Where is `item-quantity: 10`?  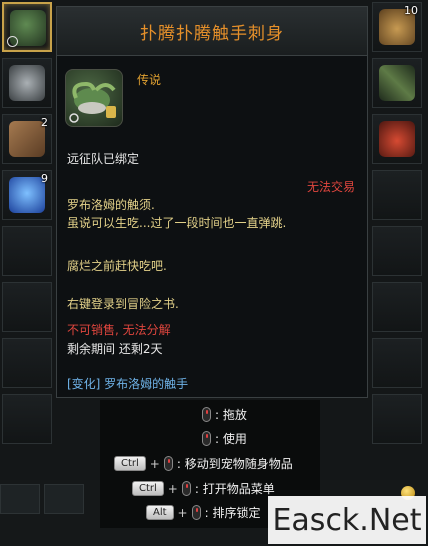
item-quantity: 10 is located at coordinates (411, 10).